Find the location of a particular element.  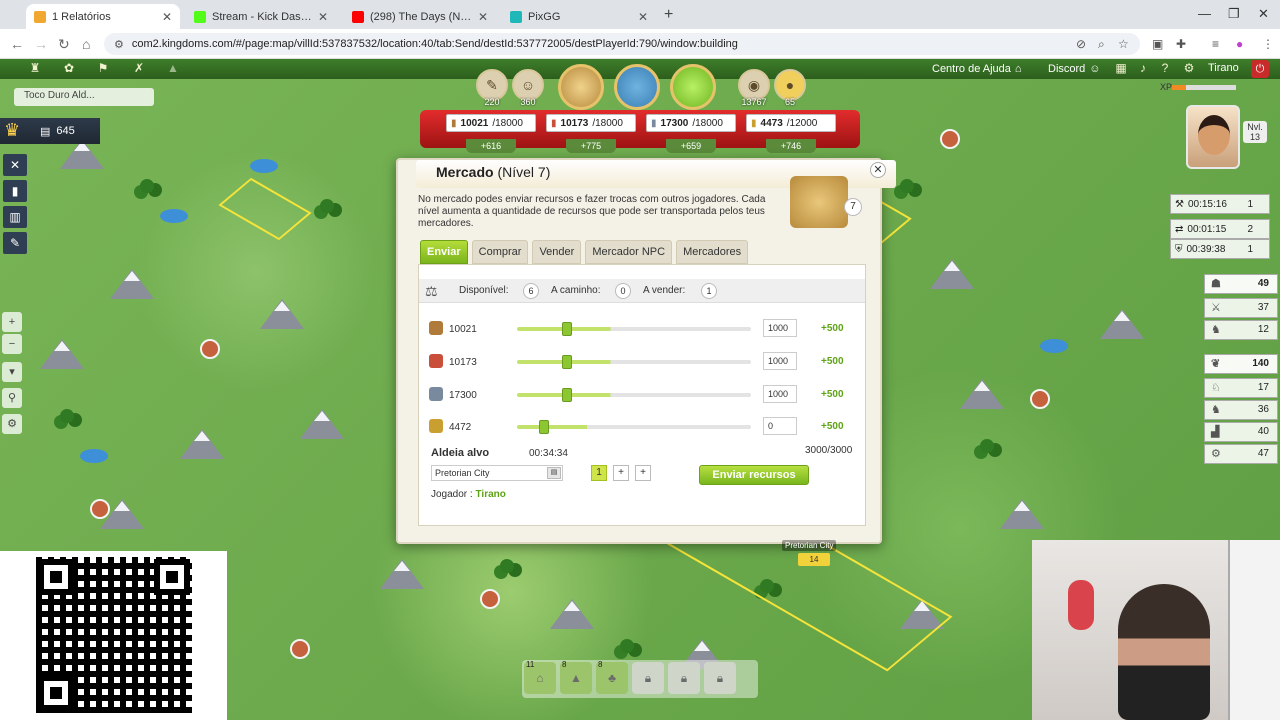

home-icon: ⌂ is located at coordinates (86, 44).